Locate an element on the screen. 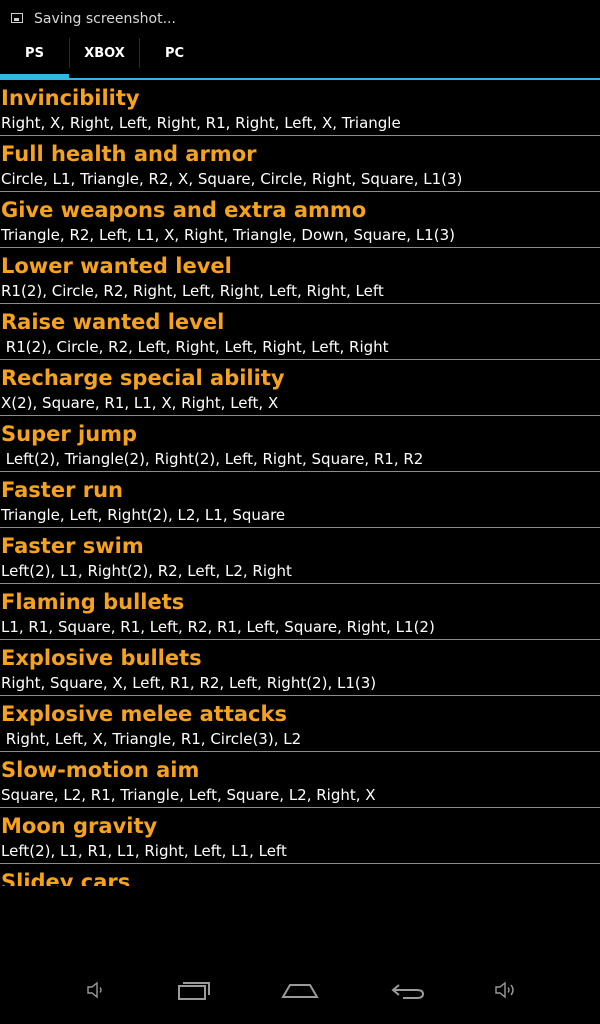  volume-down-icon is located at coordinates (96, 990).